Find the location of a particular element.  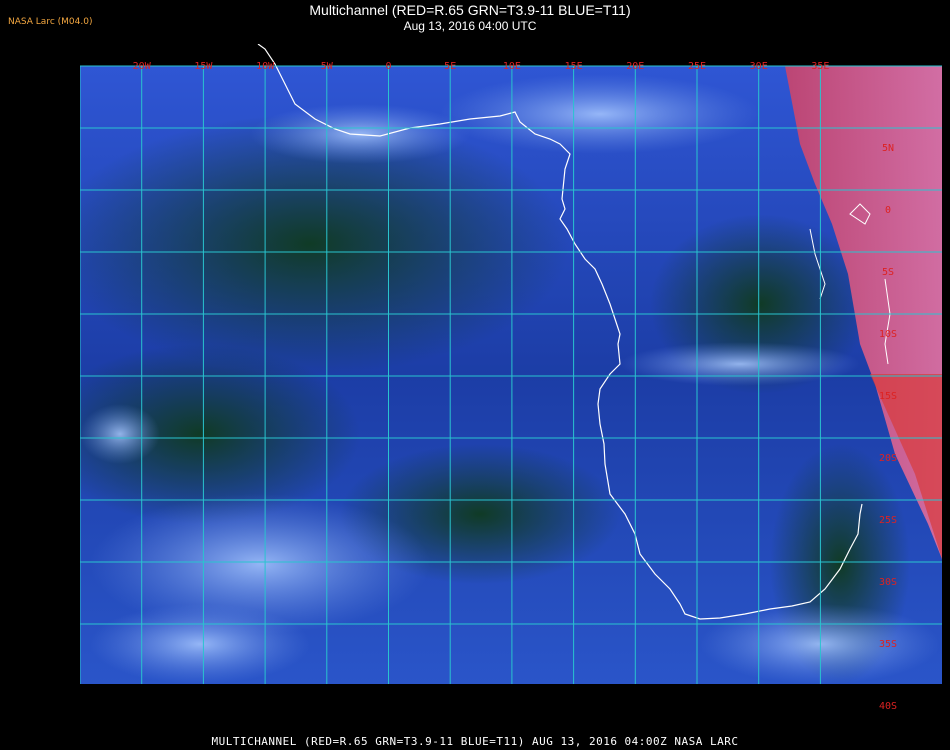

latitude-label: 20S is located at coordinates (888, 458).